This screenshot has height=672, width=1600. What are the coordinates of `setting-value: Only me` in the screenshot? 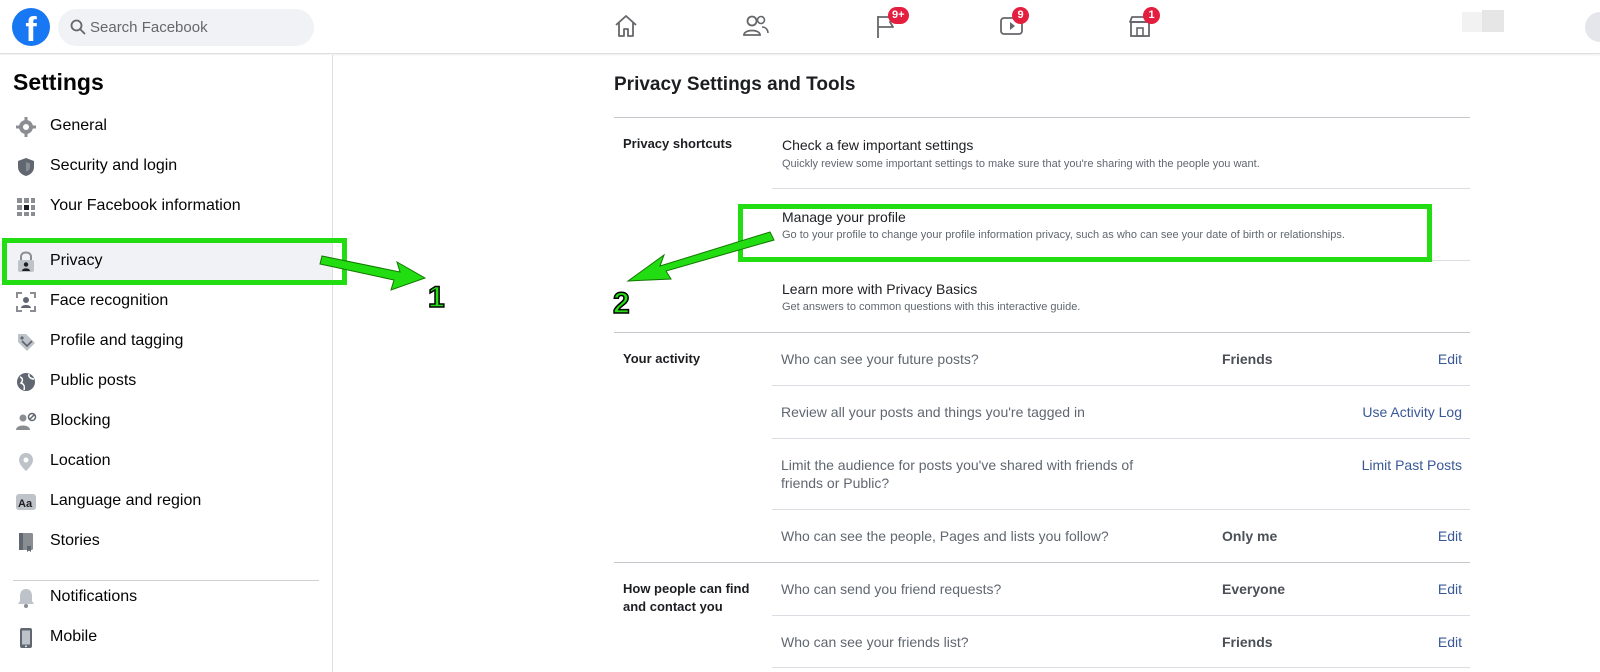 It's located at (1250, 536).